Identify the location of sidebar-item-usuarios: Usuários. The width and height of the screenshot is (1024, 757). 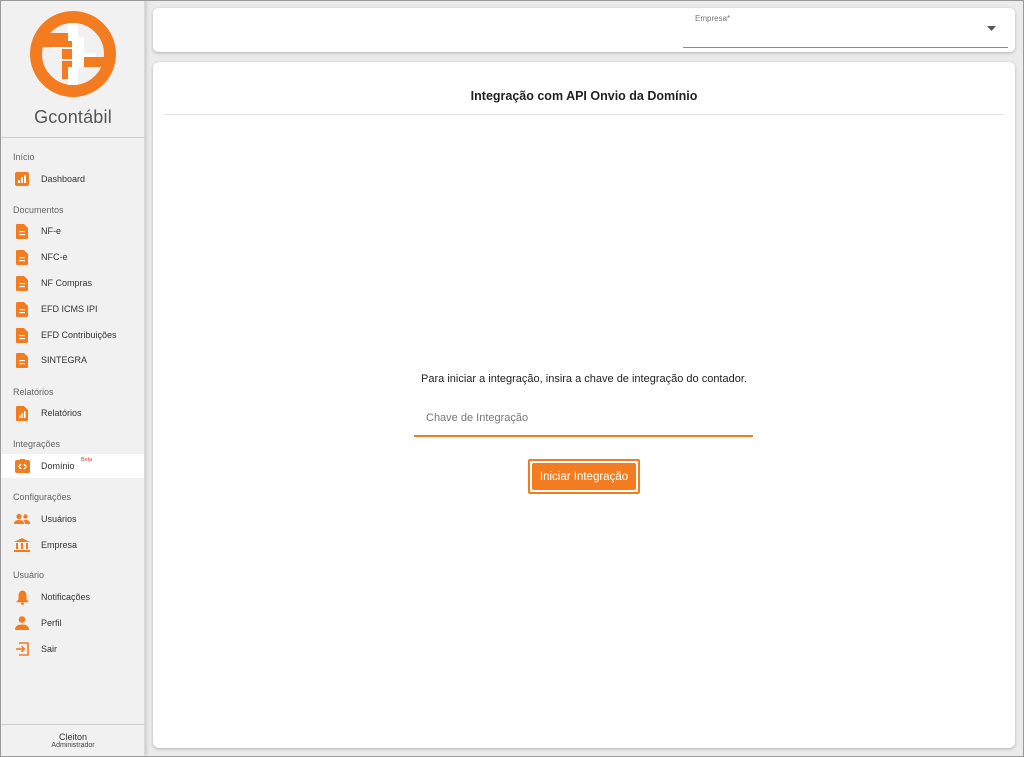
(72, 519).